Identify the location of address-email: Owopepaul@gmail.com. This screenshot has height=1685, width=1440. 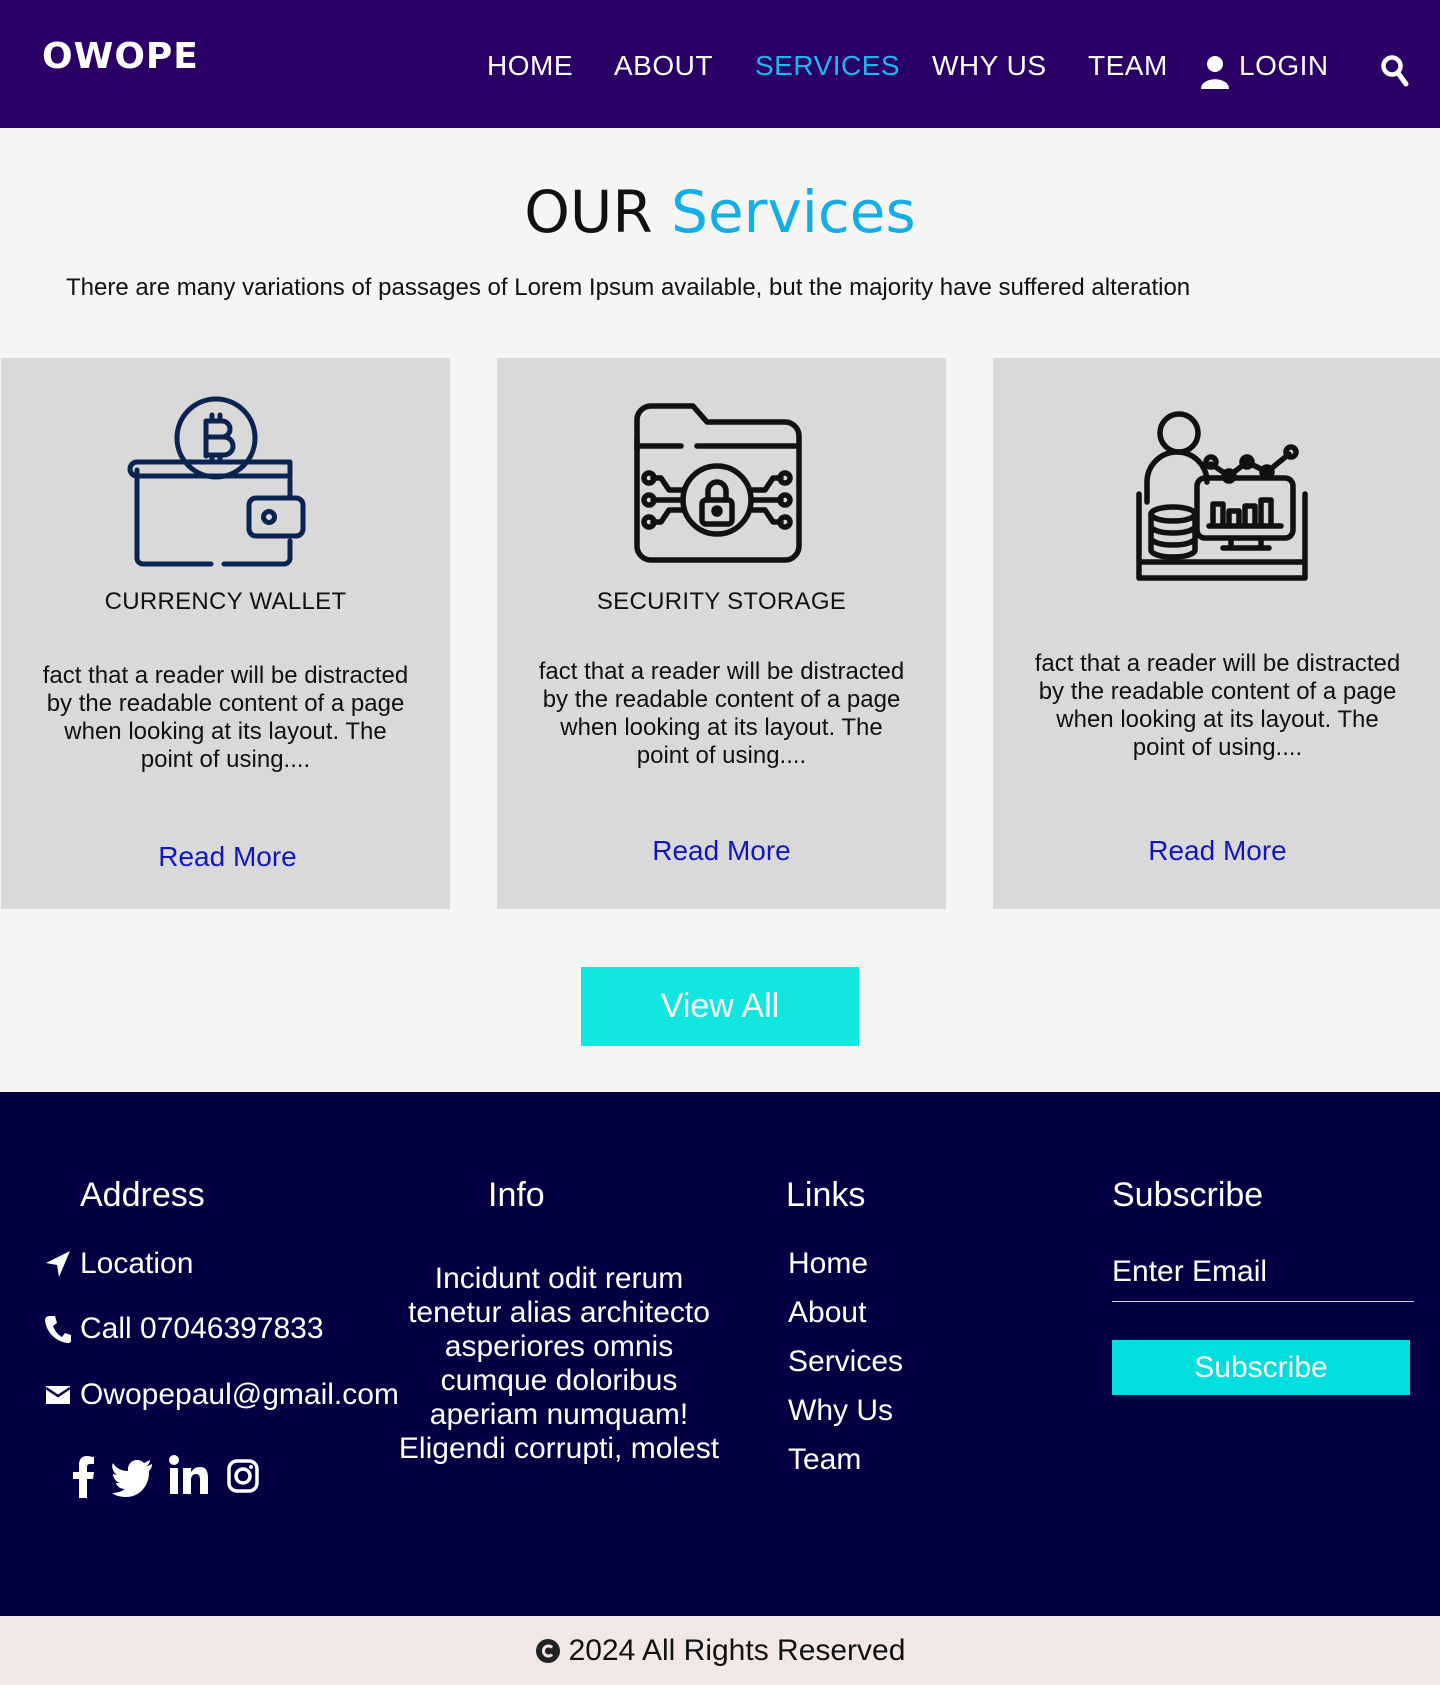
(221, 1395).